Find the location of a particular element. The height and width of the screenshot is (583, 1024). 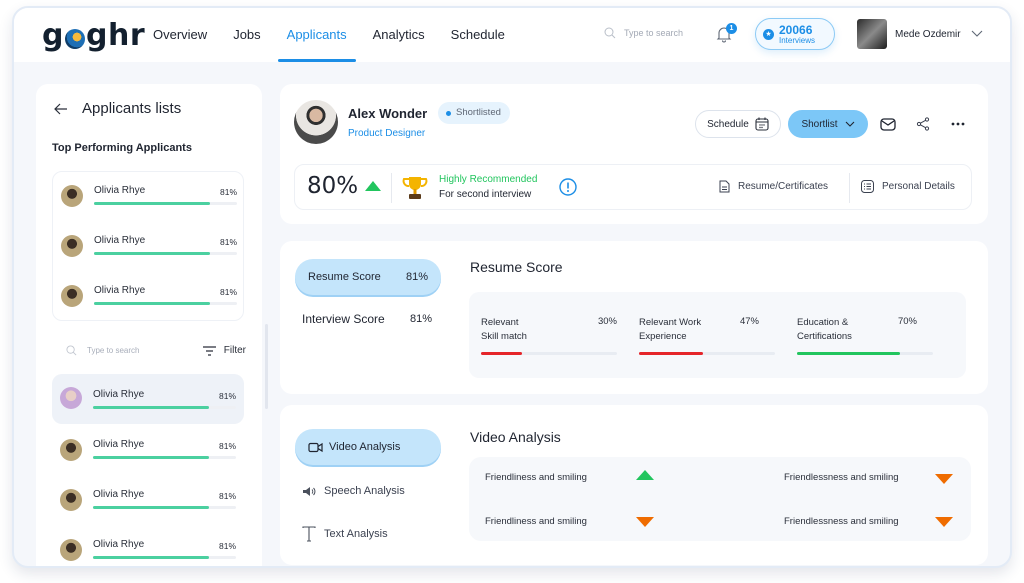

nav-jobs: Jobs is located at coordinates (246, 35).